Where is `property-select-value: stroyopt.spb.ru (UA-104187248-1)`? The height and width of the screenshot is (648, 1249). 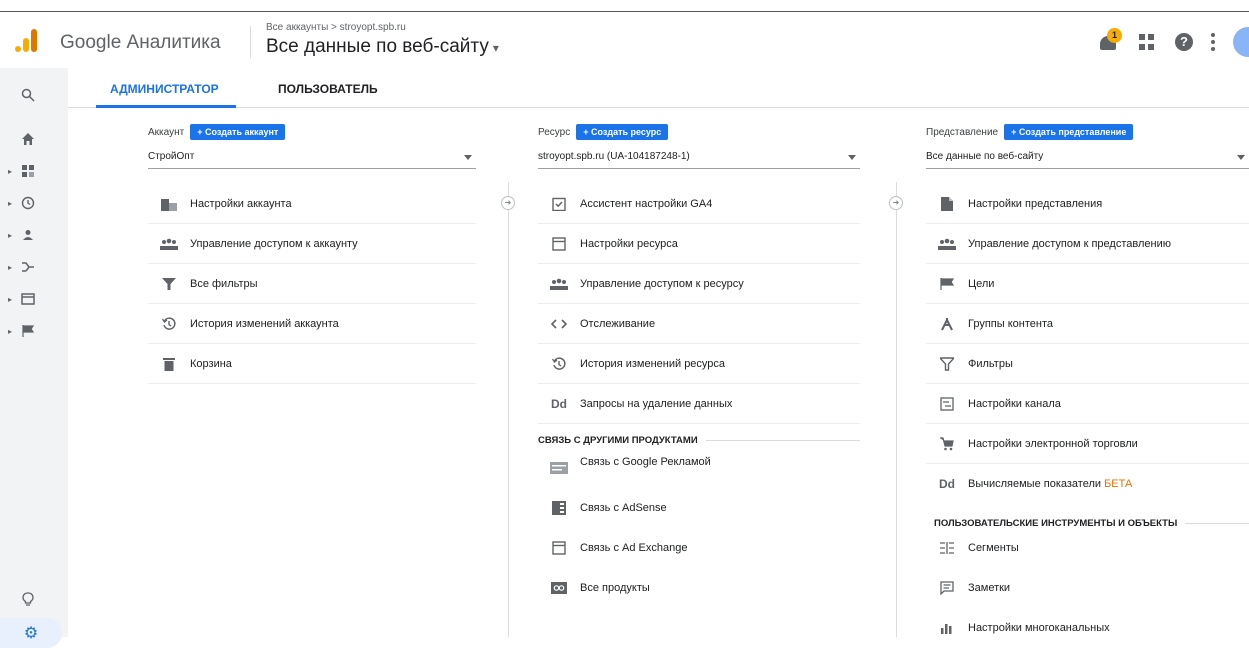 property-select-value: stroyopt.spb.ru (UA-104187248-1) is located at coordinates (614, 156).